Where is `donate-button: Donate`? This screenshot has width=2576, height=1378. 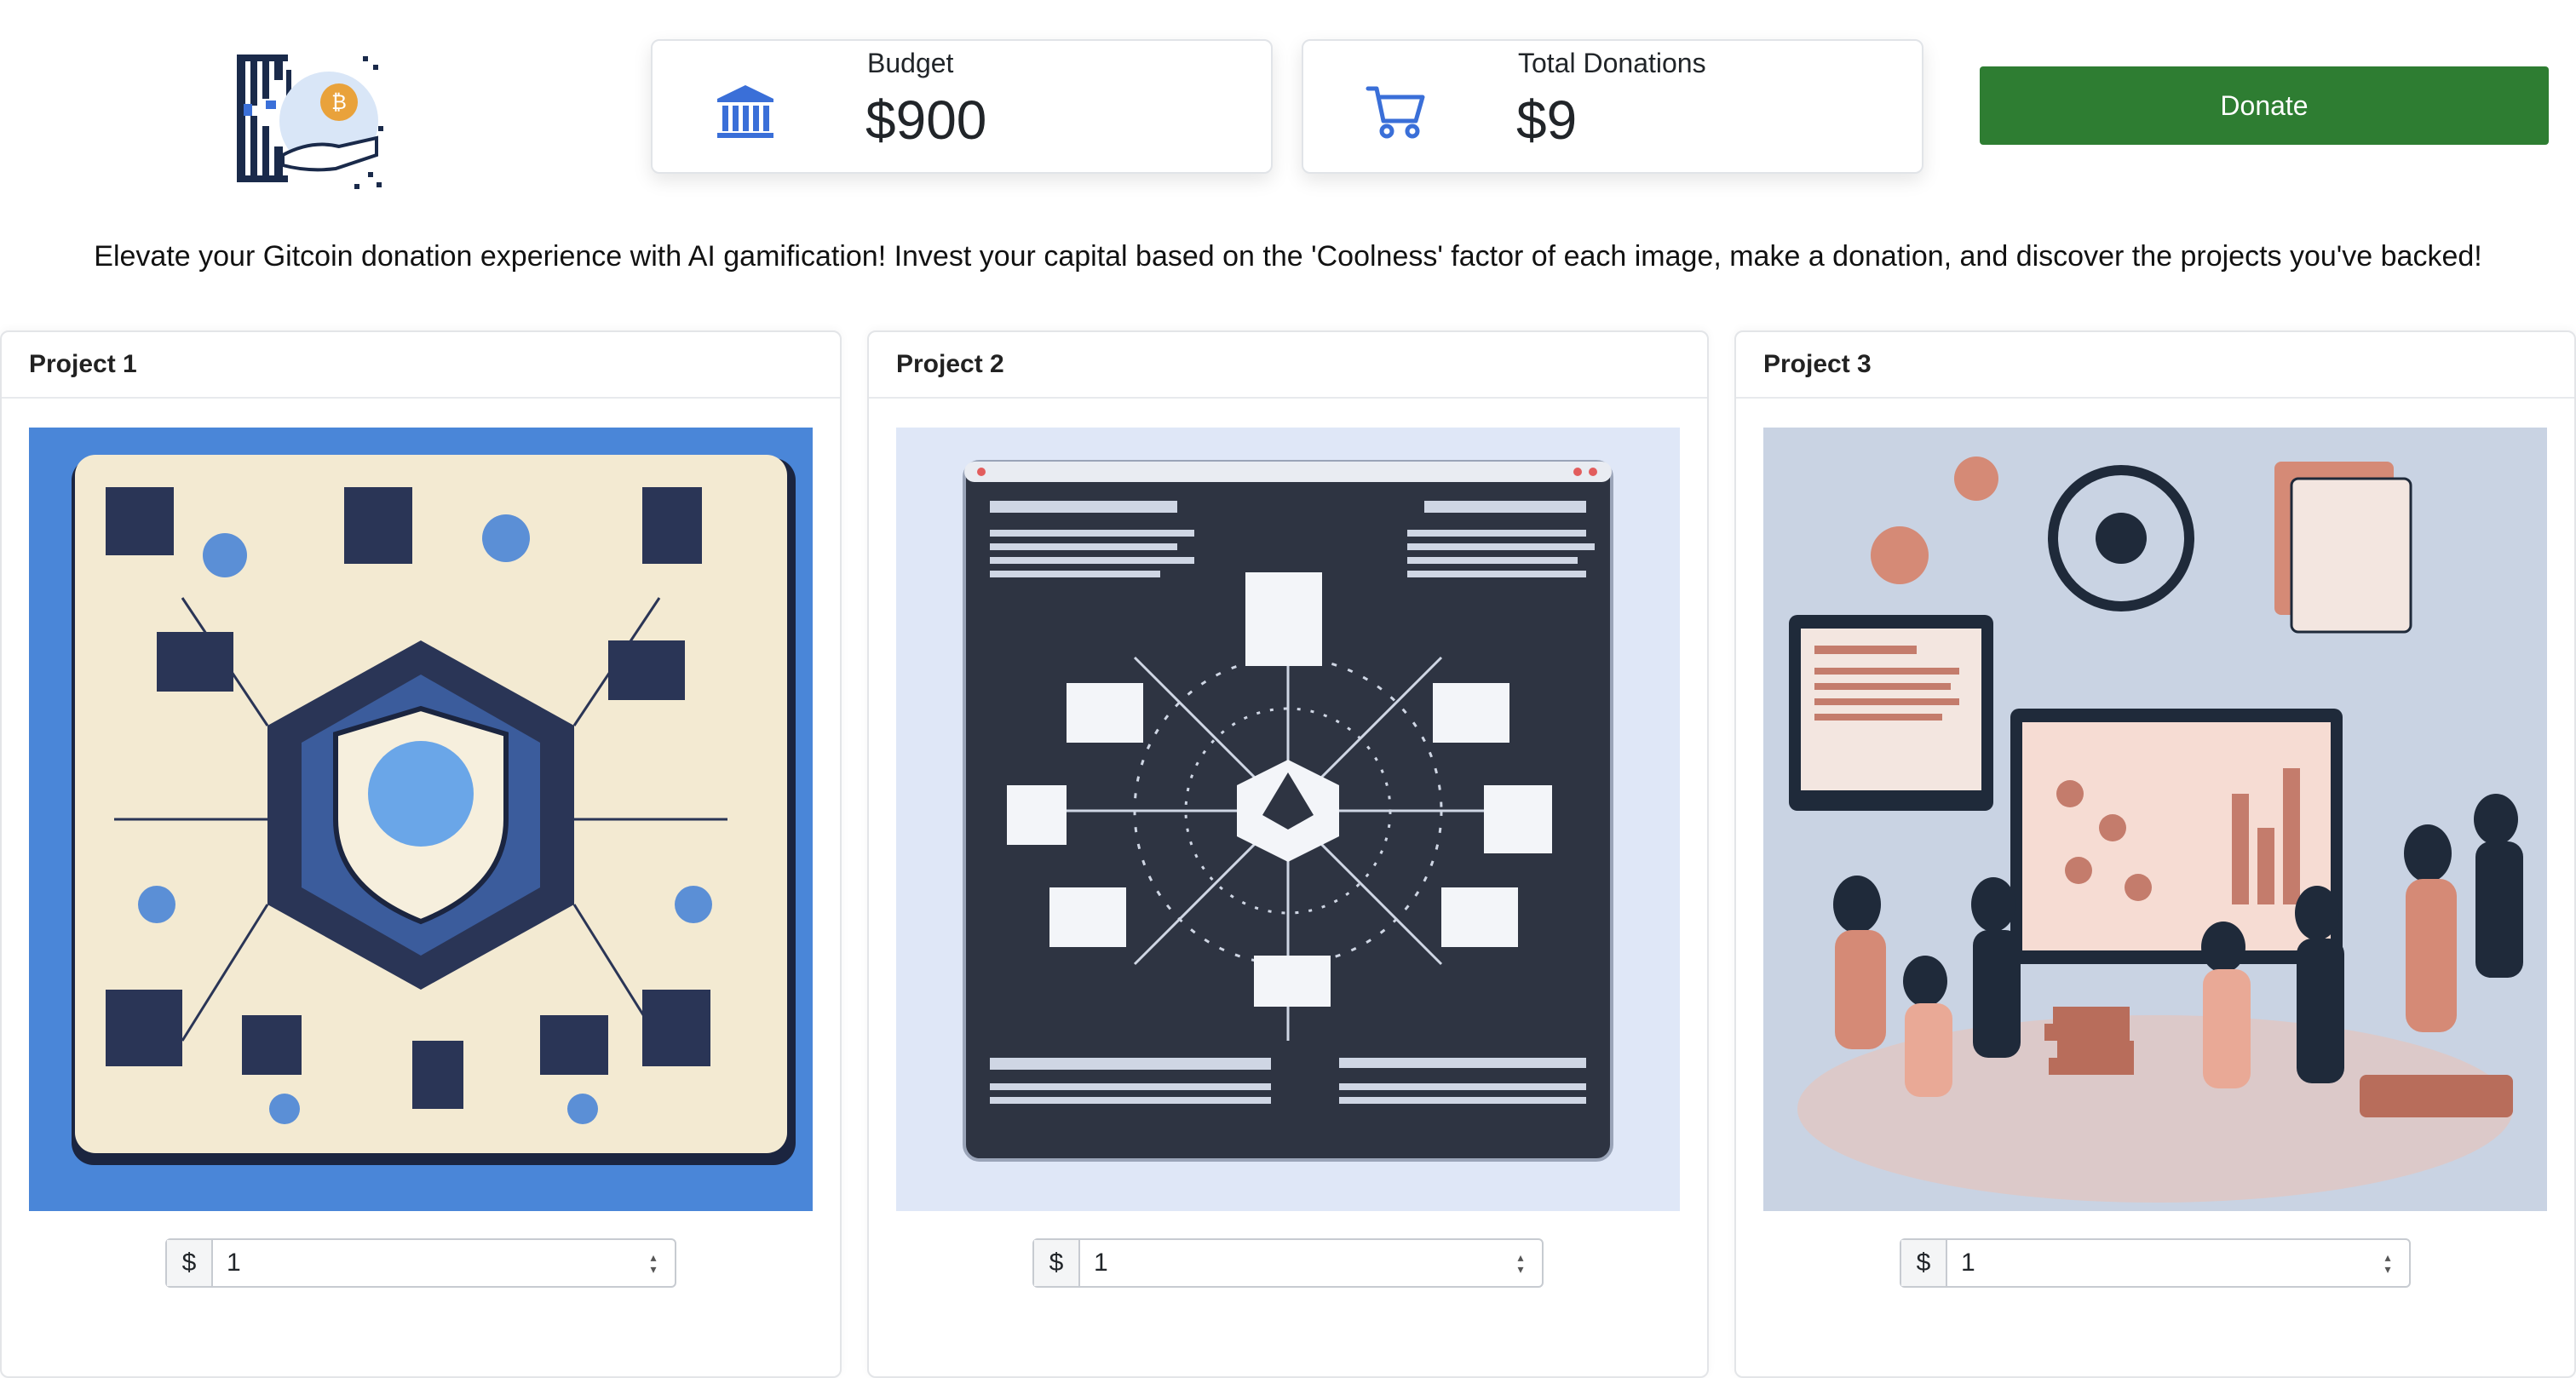
donate-button: Donate is located at coordinates (2264, 105).